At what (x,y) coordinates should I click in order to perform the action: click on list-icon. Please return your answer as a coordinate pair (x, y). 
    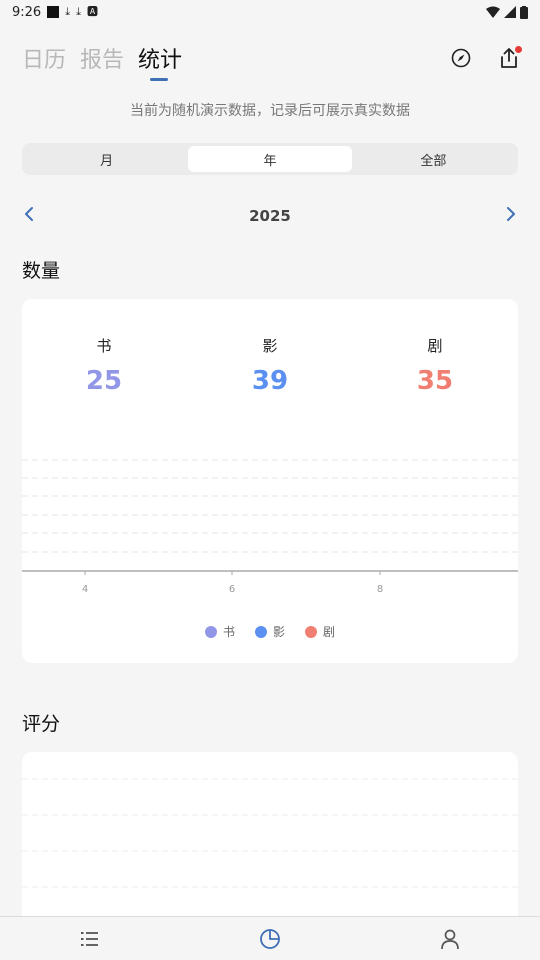
    Looking at the image, I should click on (89, 938).